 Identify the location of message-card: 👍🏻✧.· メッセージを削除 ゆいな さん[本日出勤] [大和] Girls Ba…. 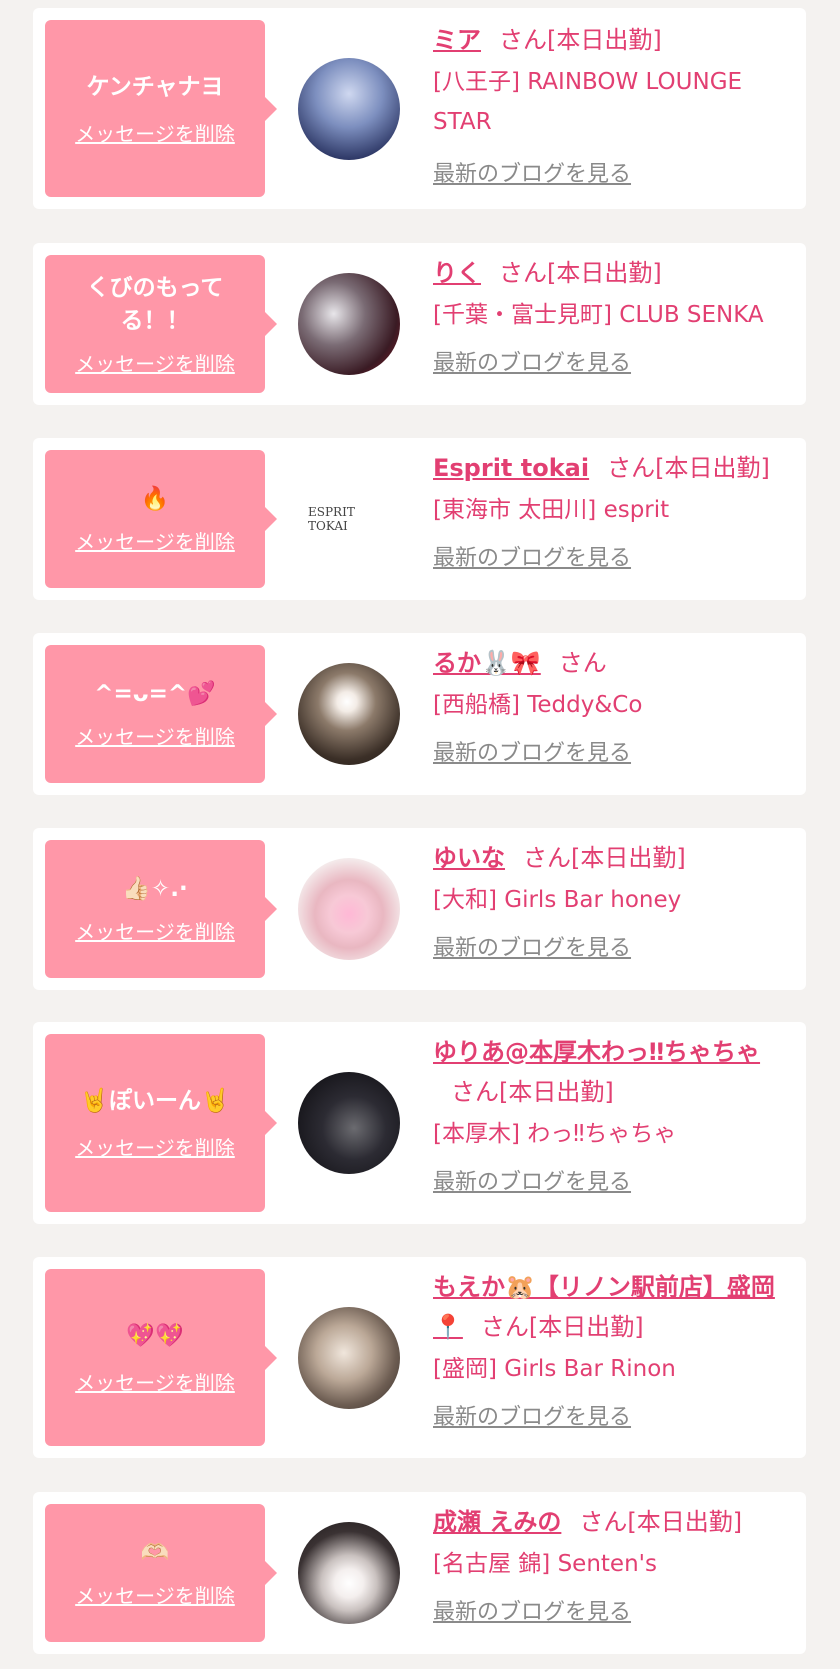
(419, 909).